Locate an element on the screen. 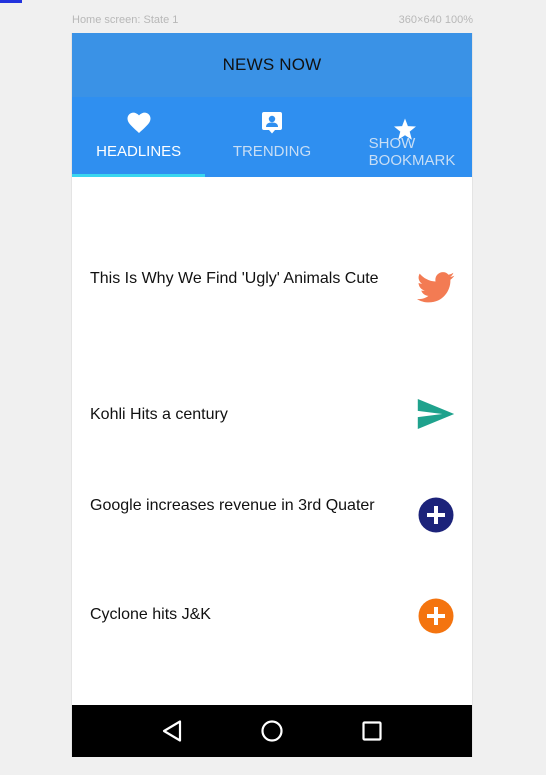 Image resolution: width=546 pixels, height=775 pixels. twitter-bird-icon is located at coordinates (436, 288).